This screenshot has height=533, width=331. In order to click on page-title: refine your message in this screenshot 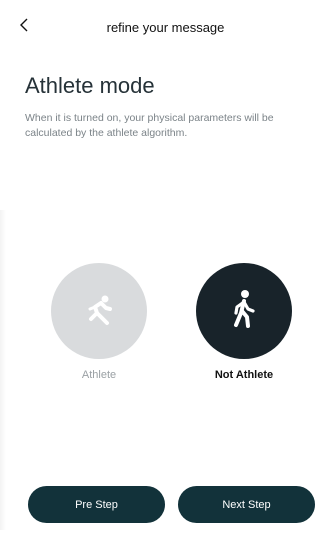, I will do `click(165, 27)`.